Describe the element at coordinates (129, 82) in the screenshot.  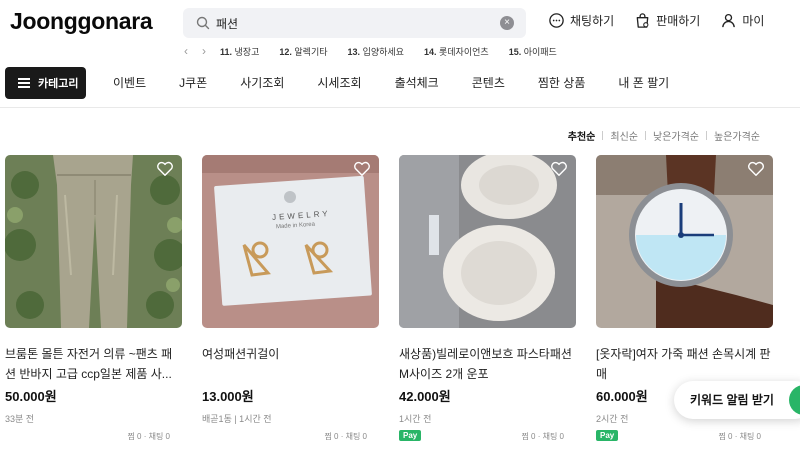
I see `nav-item-event: 이벤트` at that location.